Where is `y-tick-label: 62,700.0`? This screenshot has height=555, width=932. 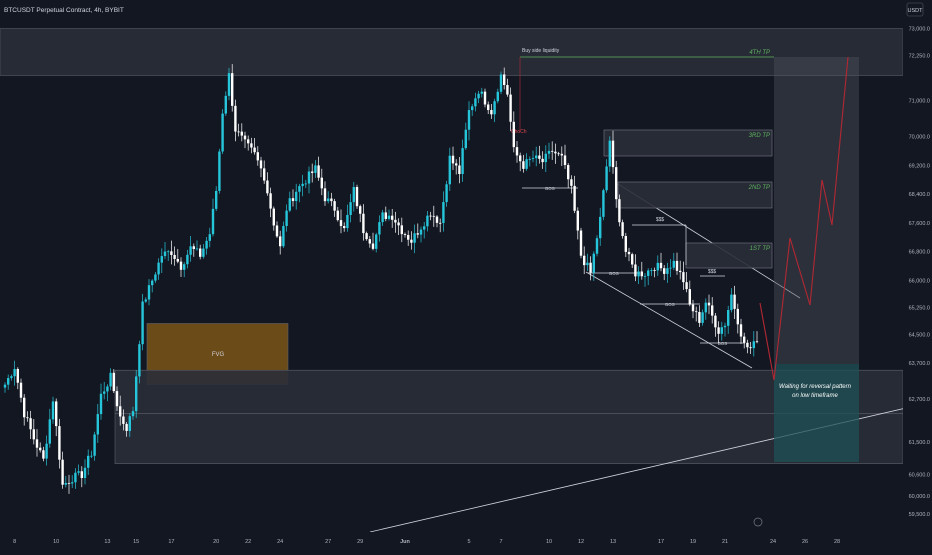 y-tick-label: 62,700.0 is located at coordinates (919, 400).